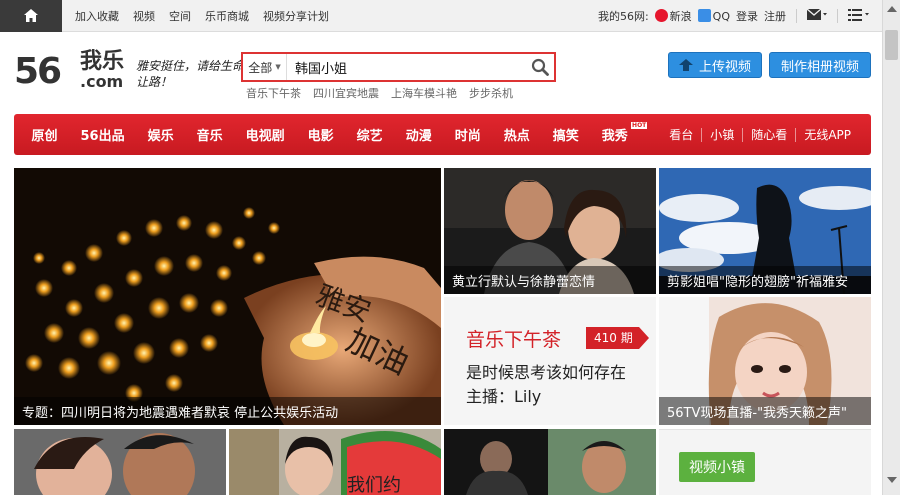  Describe the element at coordinates (550, 231) in the screenshot. I see `video-tile-couple: 黄立行默认与徐静蕾恋情` at that location.